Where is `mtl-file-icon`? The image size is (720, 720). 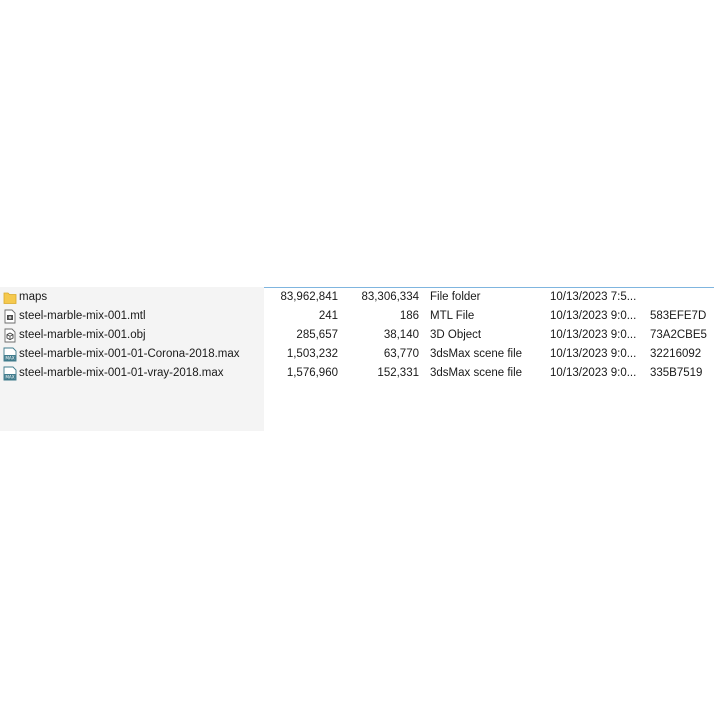 mtl-file-icon is located at coordinates (10, 316).